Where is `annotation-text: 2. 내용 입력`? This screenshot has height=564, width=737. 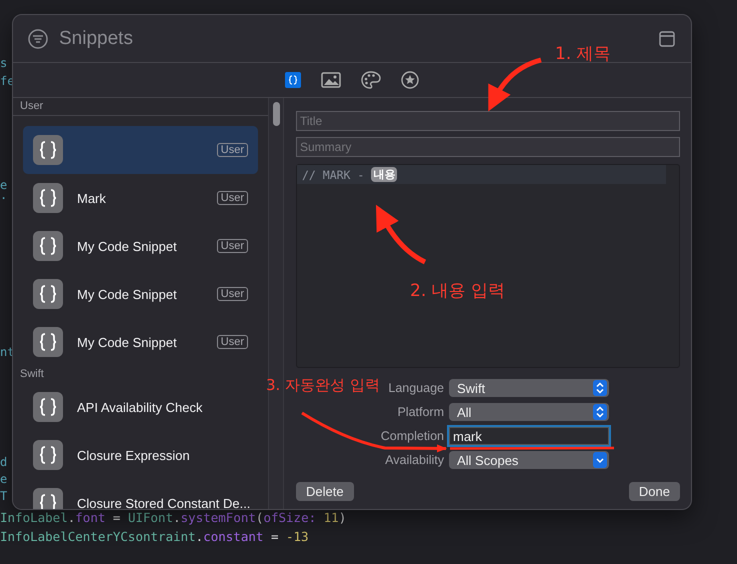
annotation-text: 2. 내용 입력 is located at coordinates (458, 291).